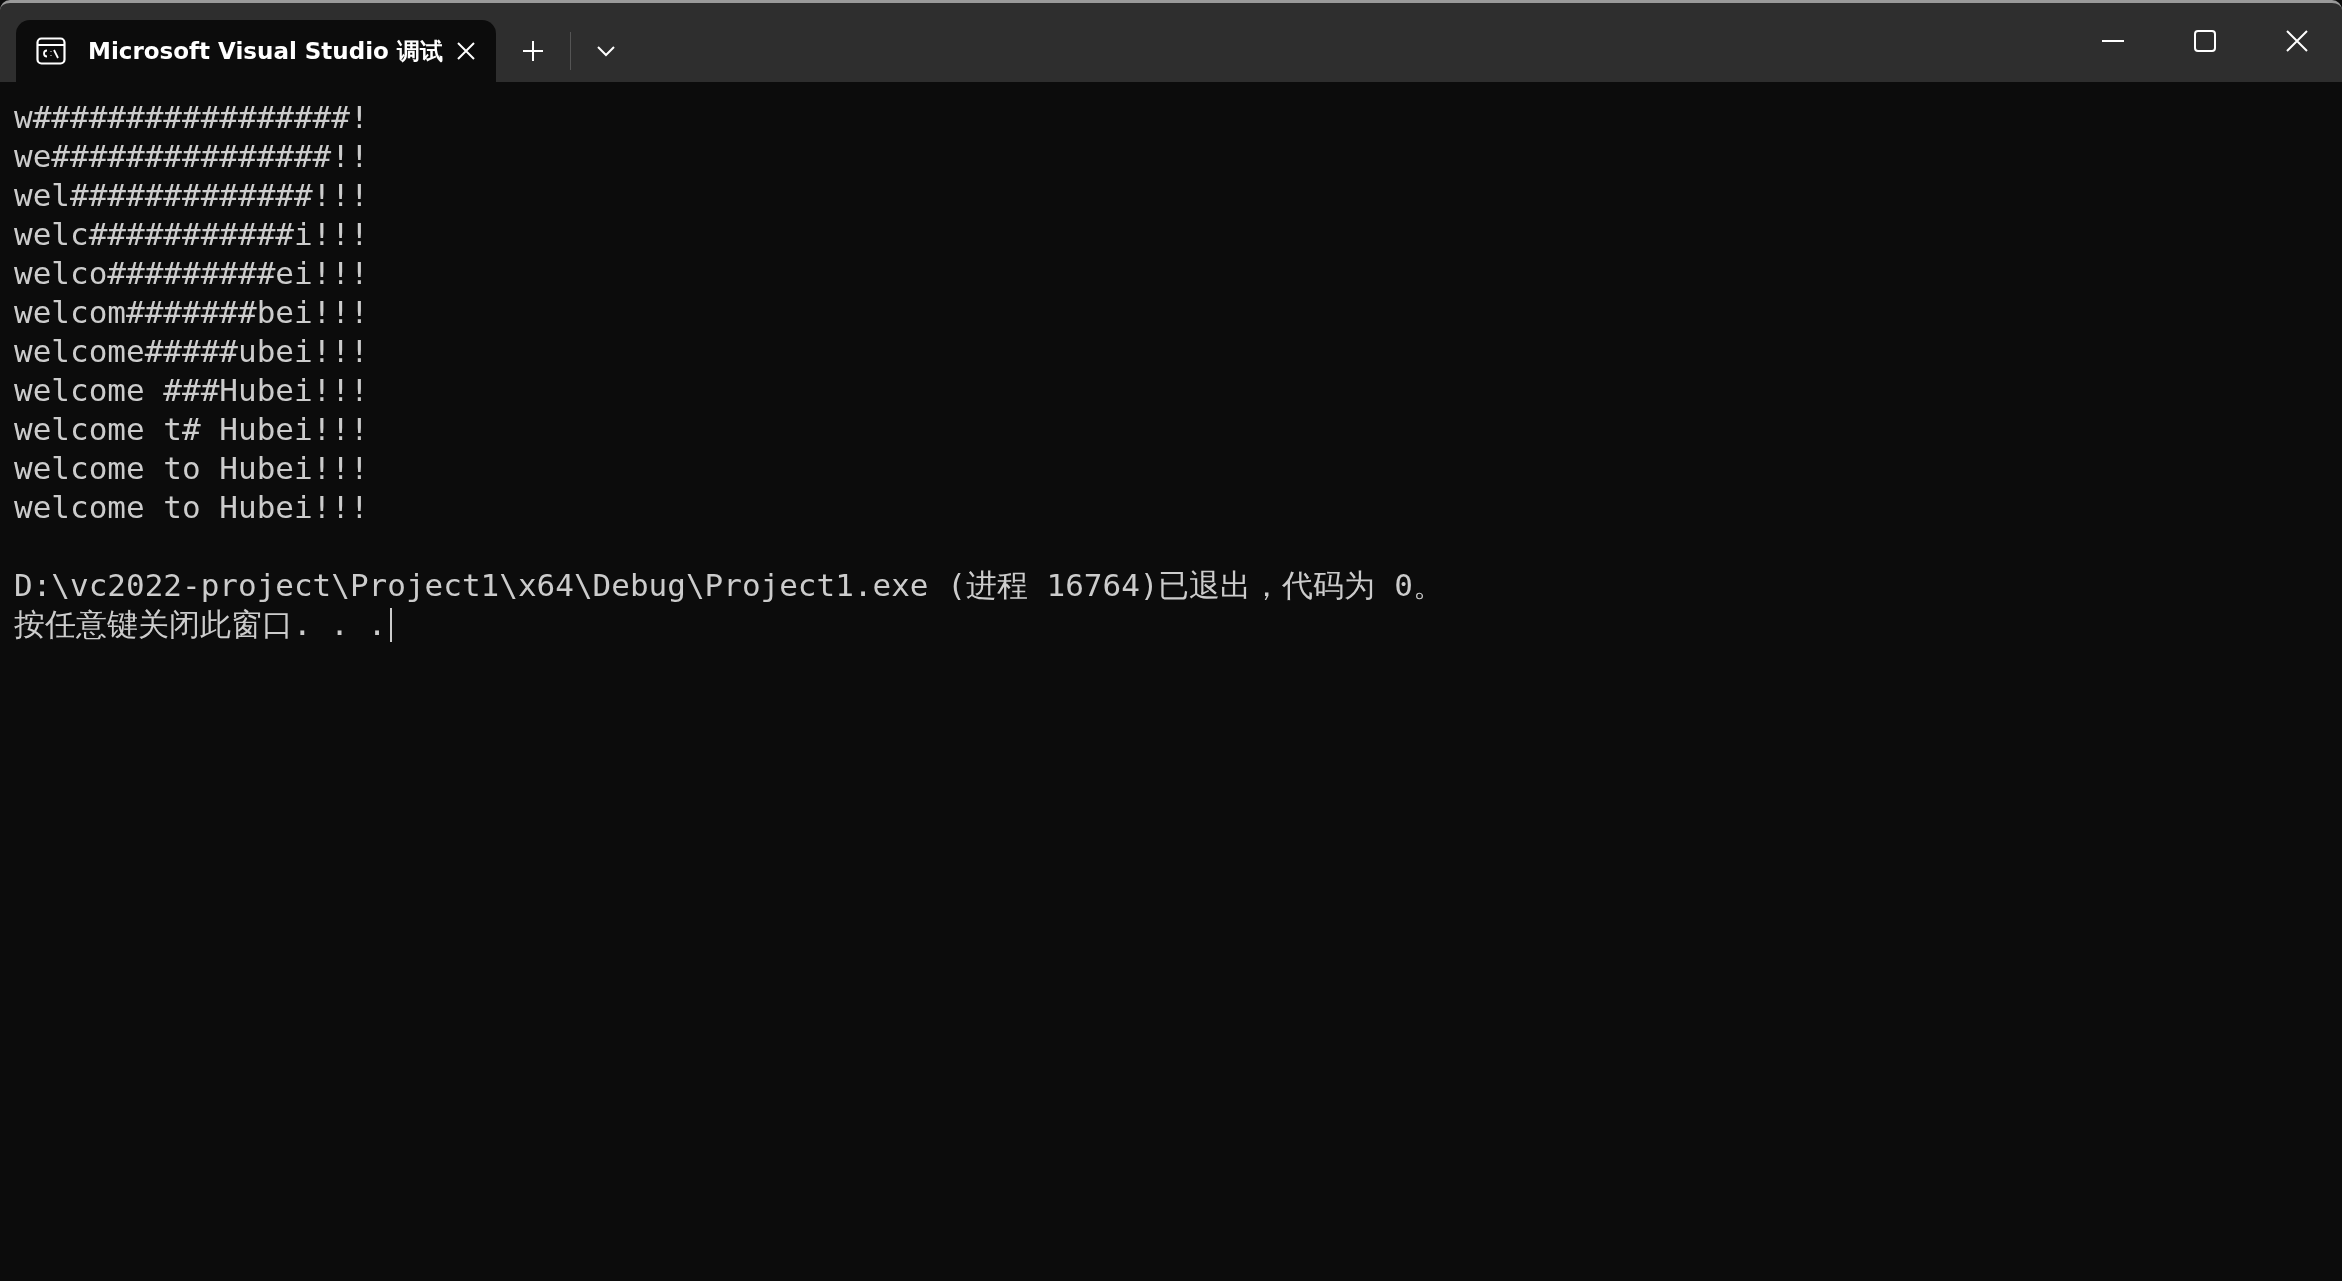  I want to click on terminal-tab: Microsoft Visual Studio 调试, so click(256, 51).